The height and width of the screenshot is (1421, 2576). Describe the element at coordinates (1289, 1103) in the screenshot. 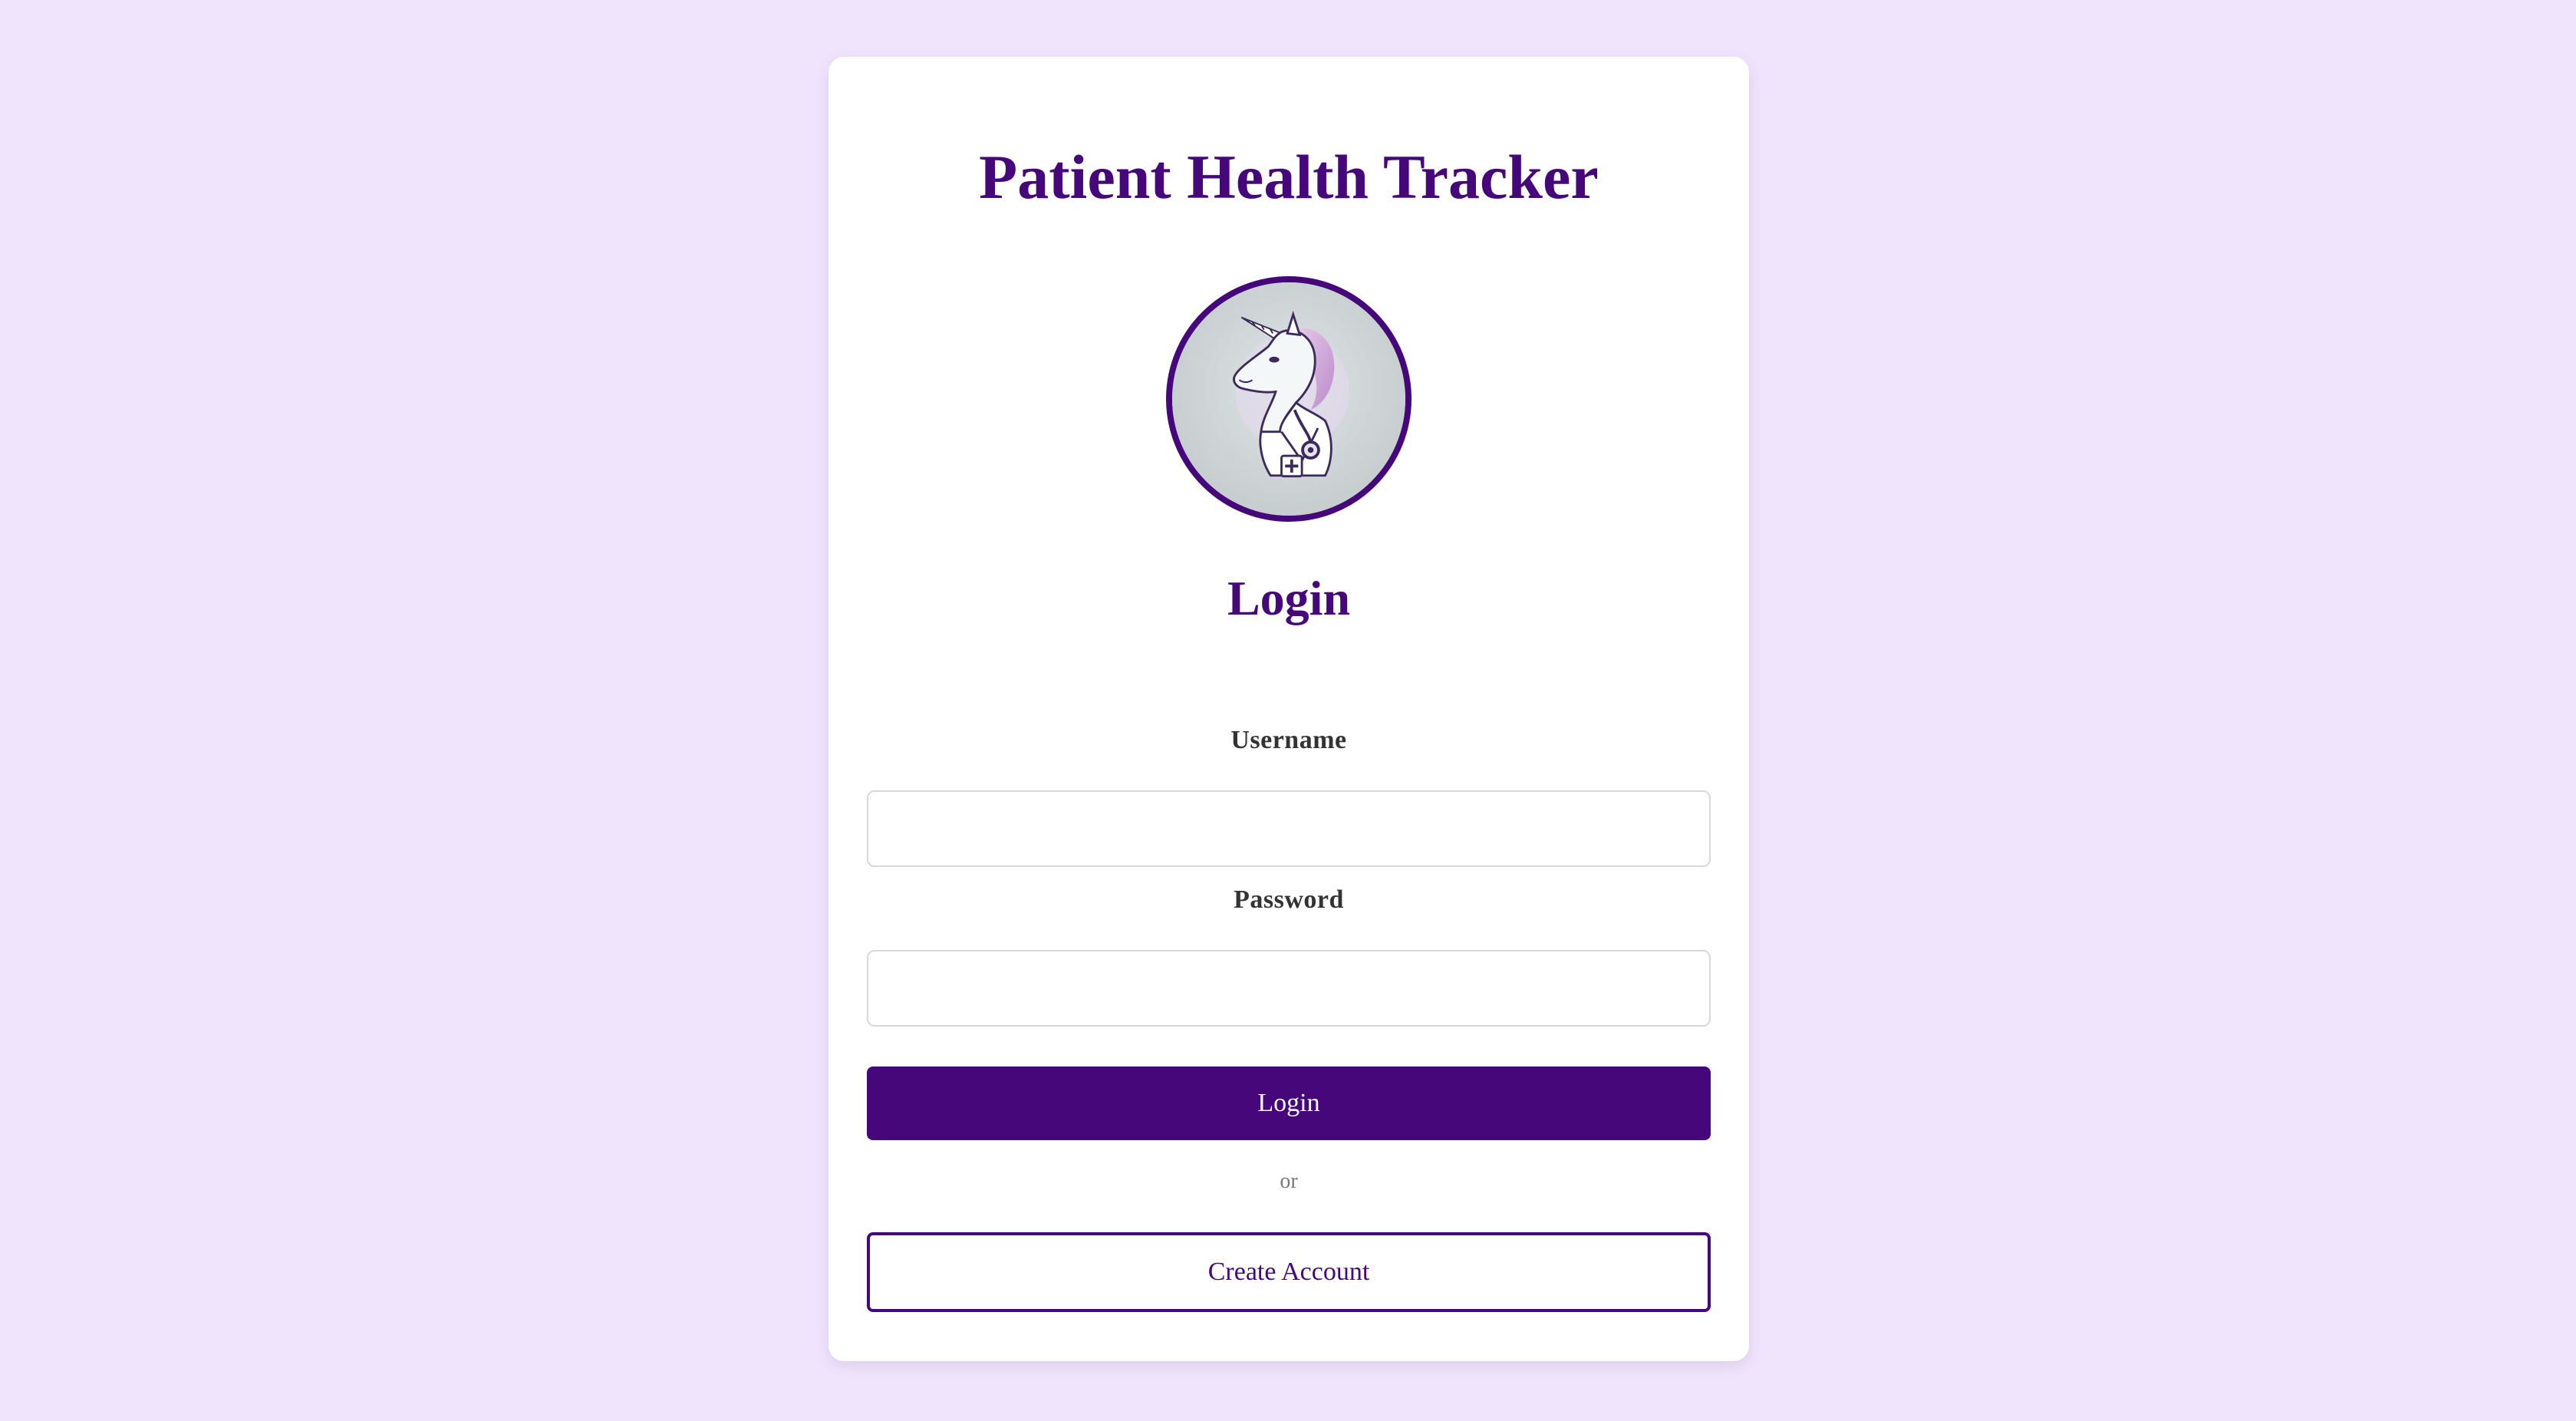

I see `login-button: Login` at that location.